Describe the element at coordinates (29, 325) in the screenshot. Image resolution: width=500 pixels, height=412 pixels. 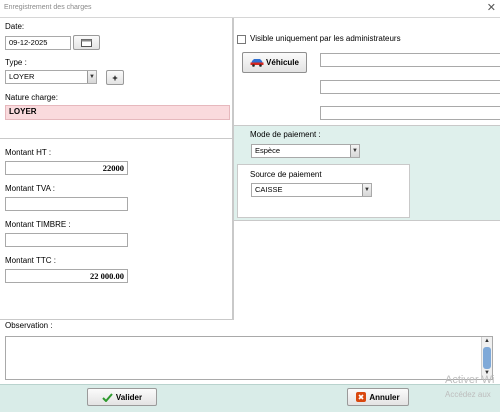
I see `observation-label: Observation :` at that location.